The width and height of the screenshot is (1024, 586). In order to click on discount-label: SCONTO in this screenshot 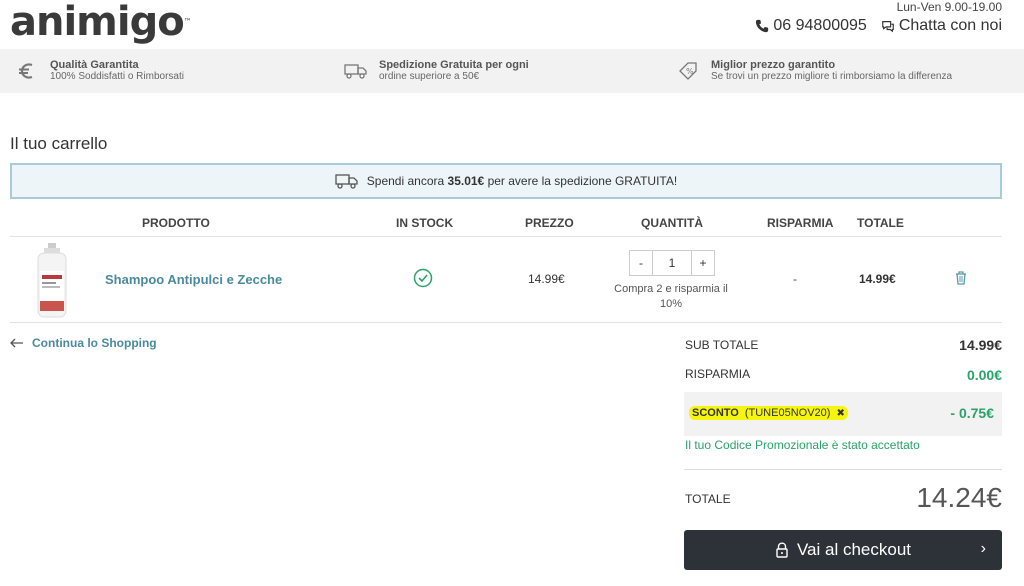, I will do `click(715, 413)`.